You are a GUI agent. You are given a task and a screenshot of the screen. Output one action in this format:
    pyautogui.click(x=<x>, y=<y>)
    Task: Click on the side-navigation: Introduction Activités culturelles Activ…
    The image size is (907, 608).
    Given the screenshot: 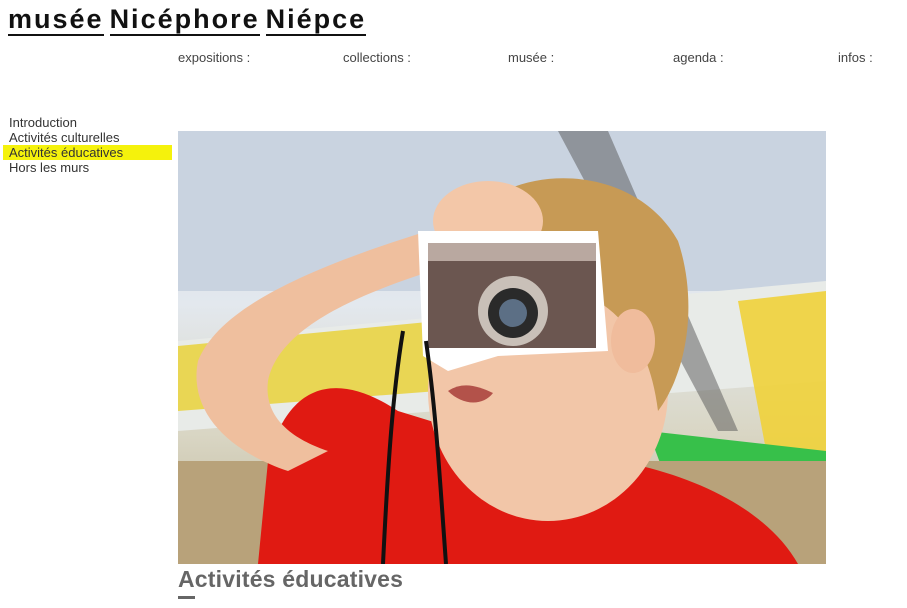 What is the action you would take?
    pyautogui.click(x=87, y=145)
    